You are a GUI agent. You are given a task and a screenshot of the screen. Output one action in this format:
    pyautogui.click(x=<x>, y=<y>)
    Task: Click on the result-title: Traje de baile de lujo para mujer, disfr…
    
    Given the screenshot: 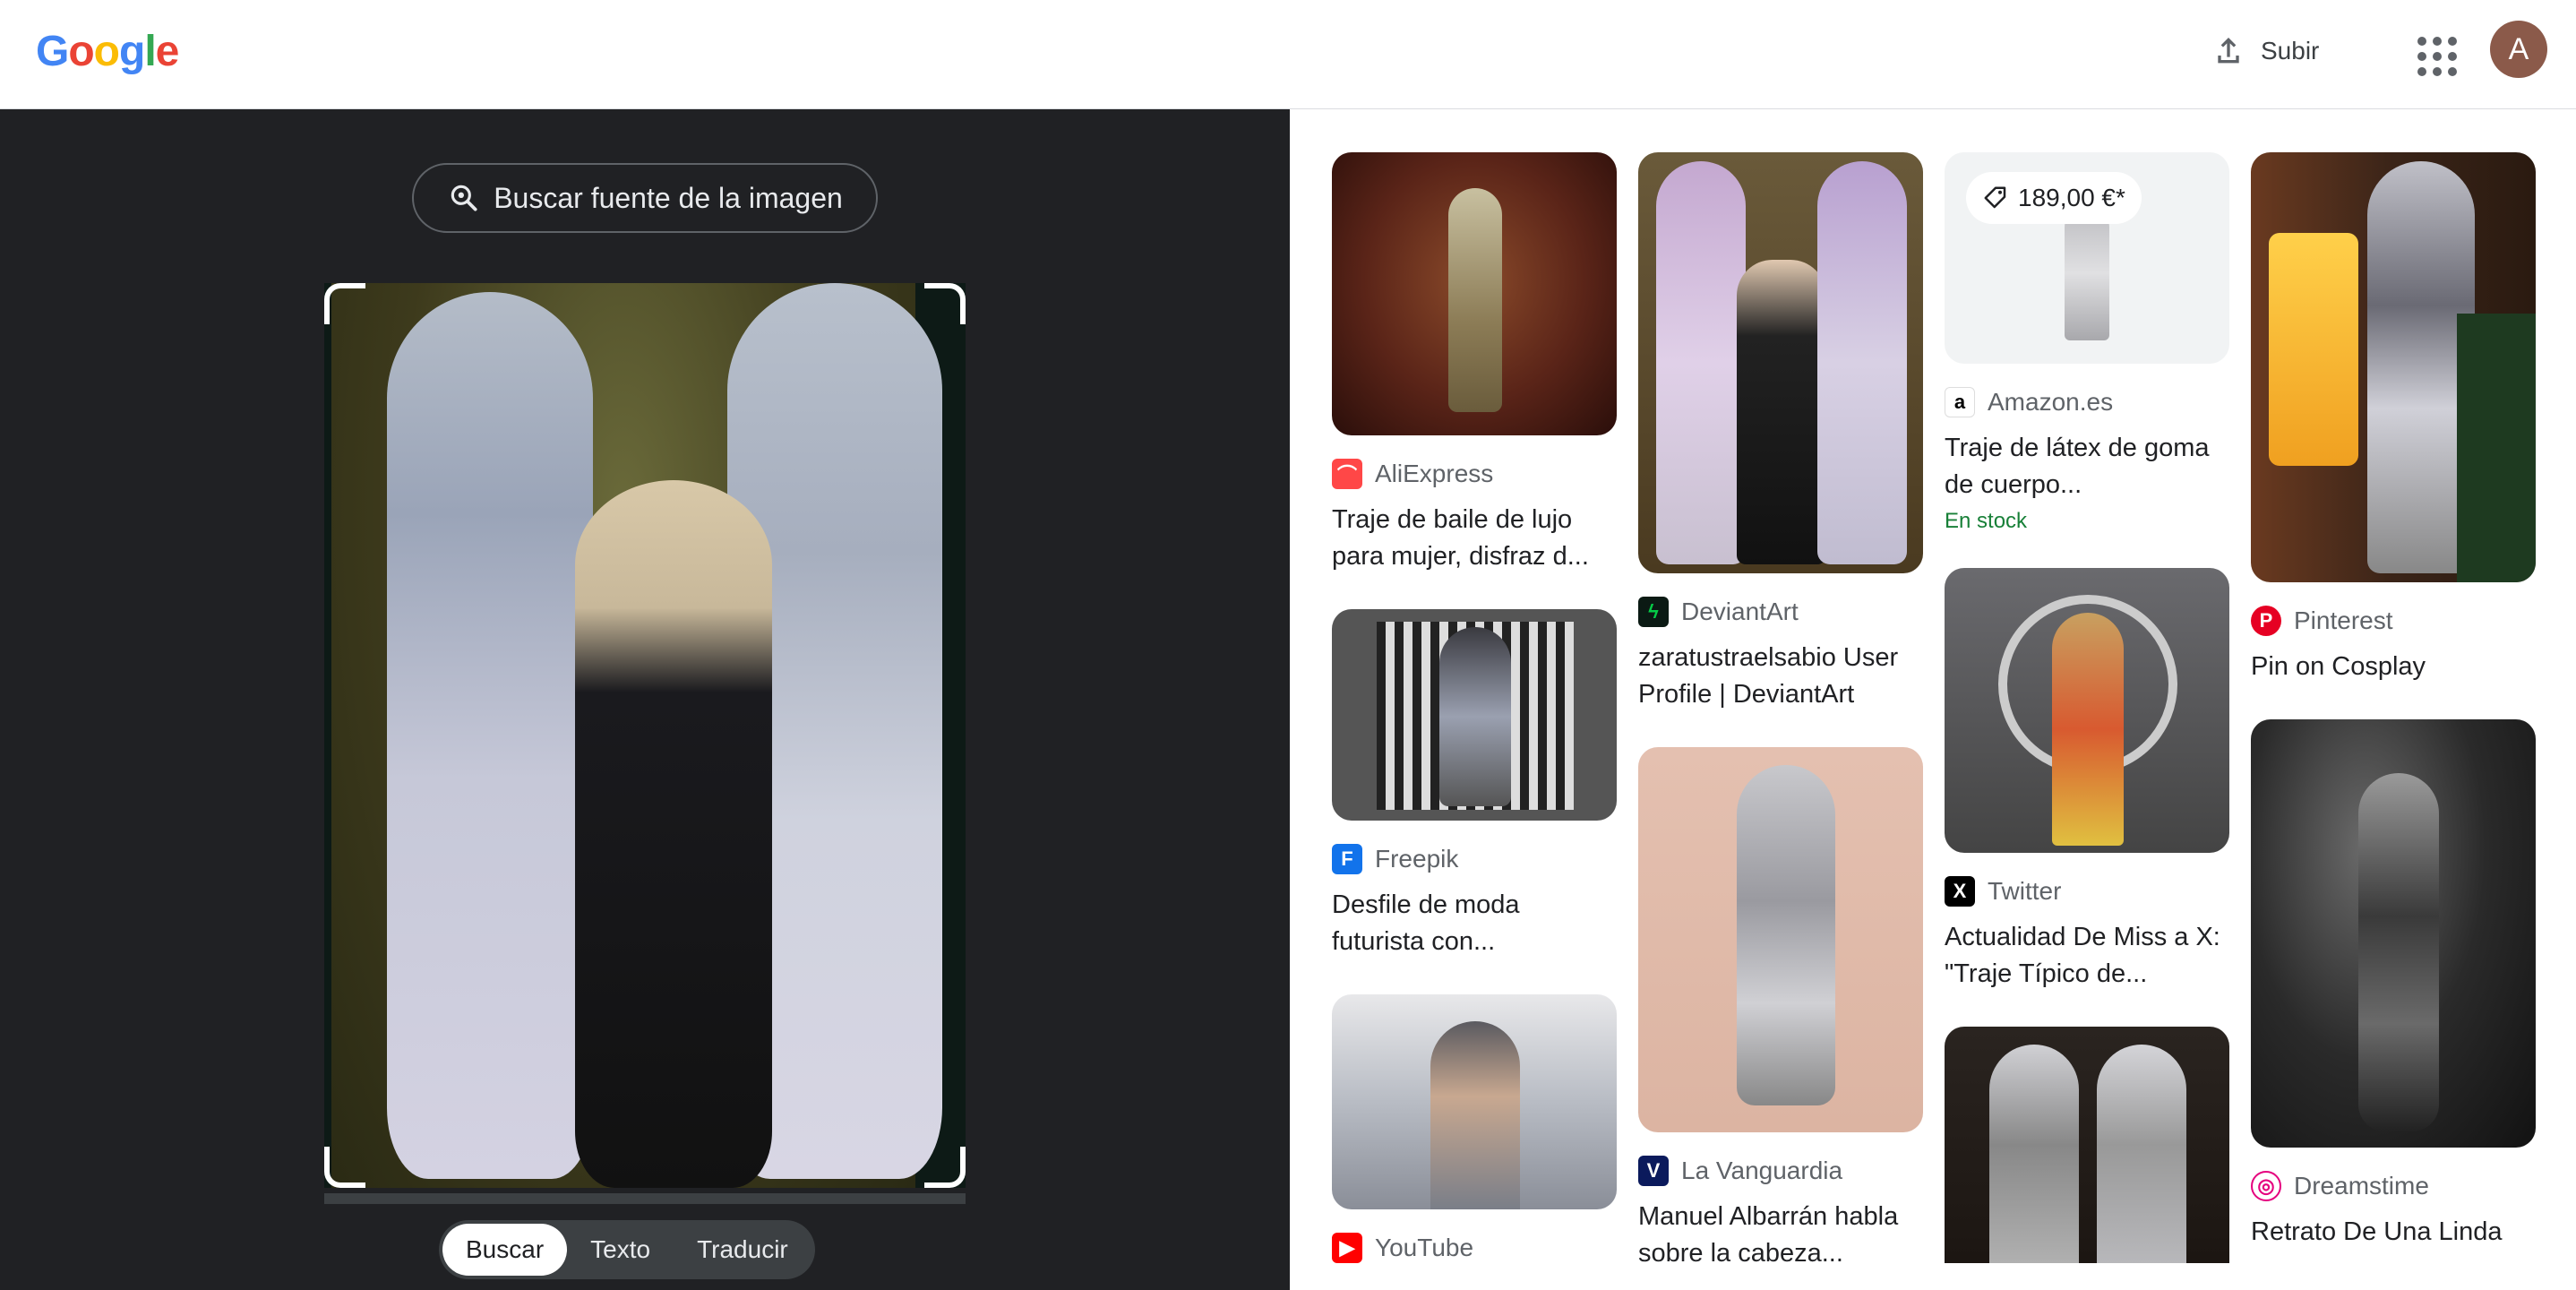 What is the action you would take?
    pyautogui.click(x=1474, y=538)
    